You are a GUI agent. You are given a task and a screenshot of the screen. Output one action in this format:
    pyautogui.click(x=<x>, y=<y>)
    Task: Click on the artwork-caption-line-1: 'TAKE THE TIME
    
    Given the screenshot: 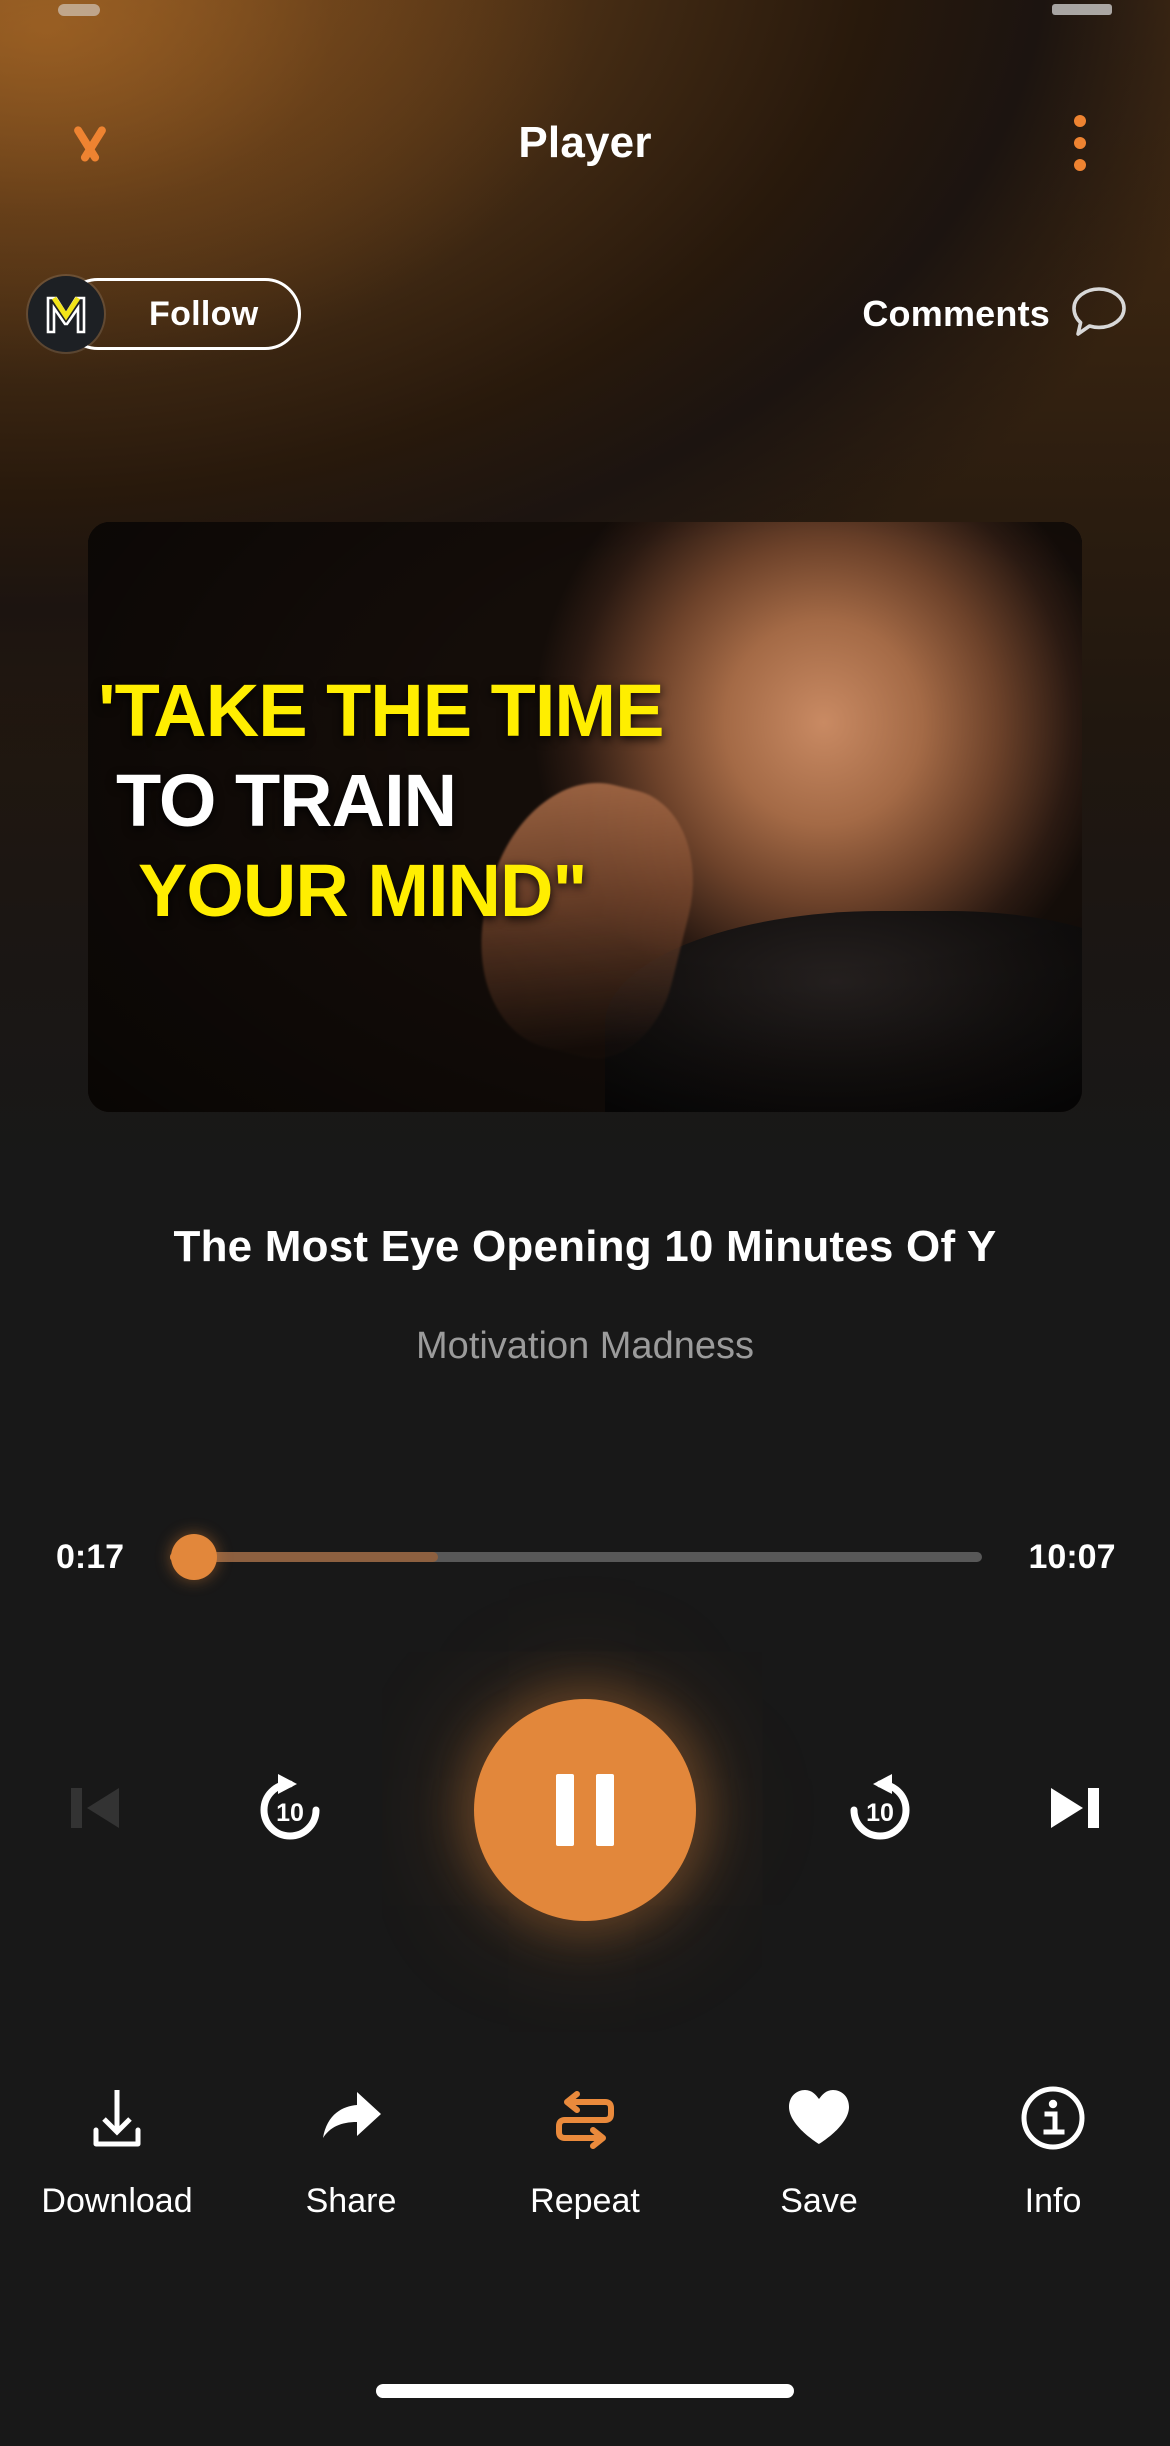 What is the action you would take?
    pyautogui.click(x=381, y=710)
    